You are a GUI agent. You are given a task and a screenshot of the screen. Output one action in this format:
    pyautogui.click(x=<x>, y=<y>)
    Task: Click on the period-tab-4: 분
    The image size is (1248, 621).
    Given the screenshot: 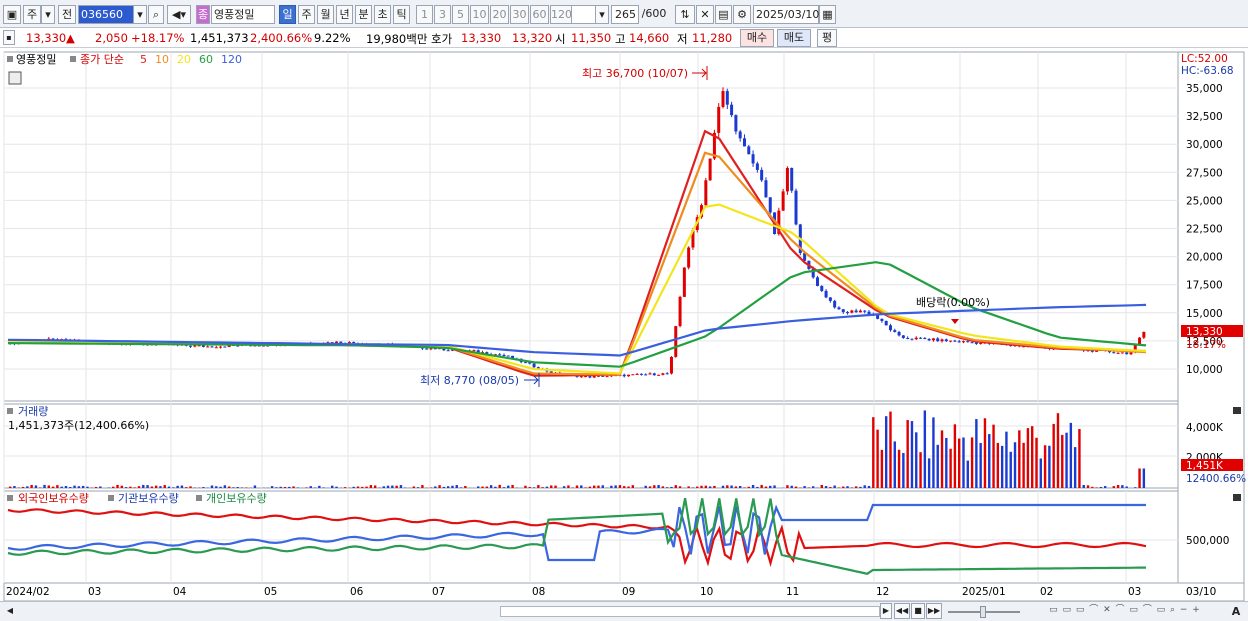 What is the action you would take?
    pyautogui.click(x=363, y=14)
    